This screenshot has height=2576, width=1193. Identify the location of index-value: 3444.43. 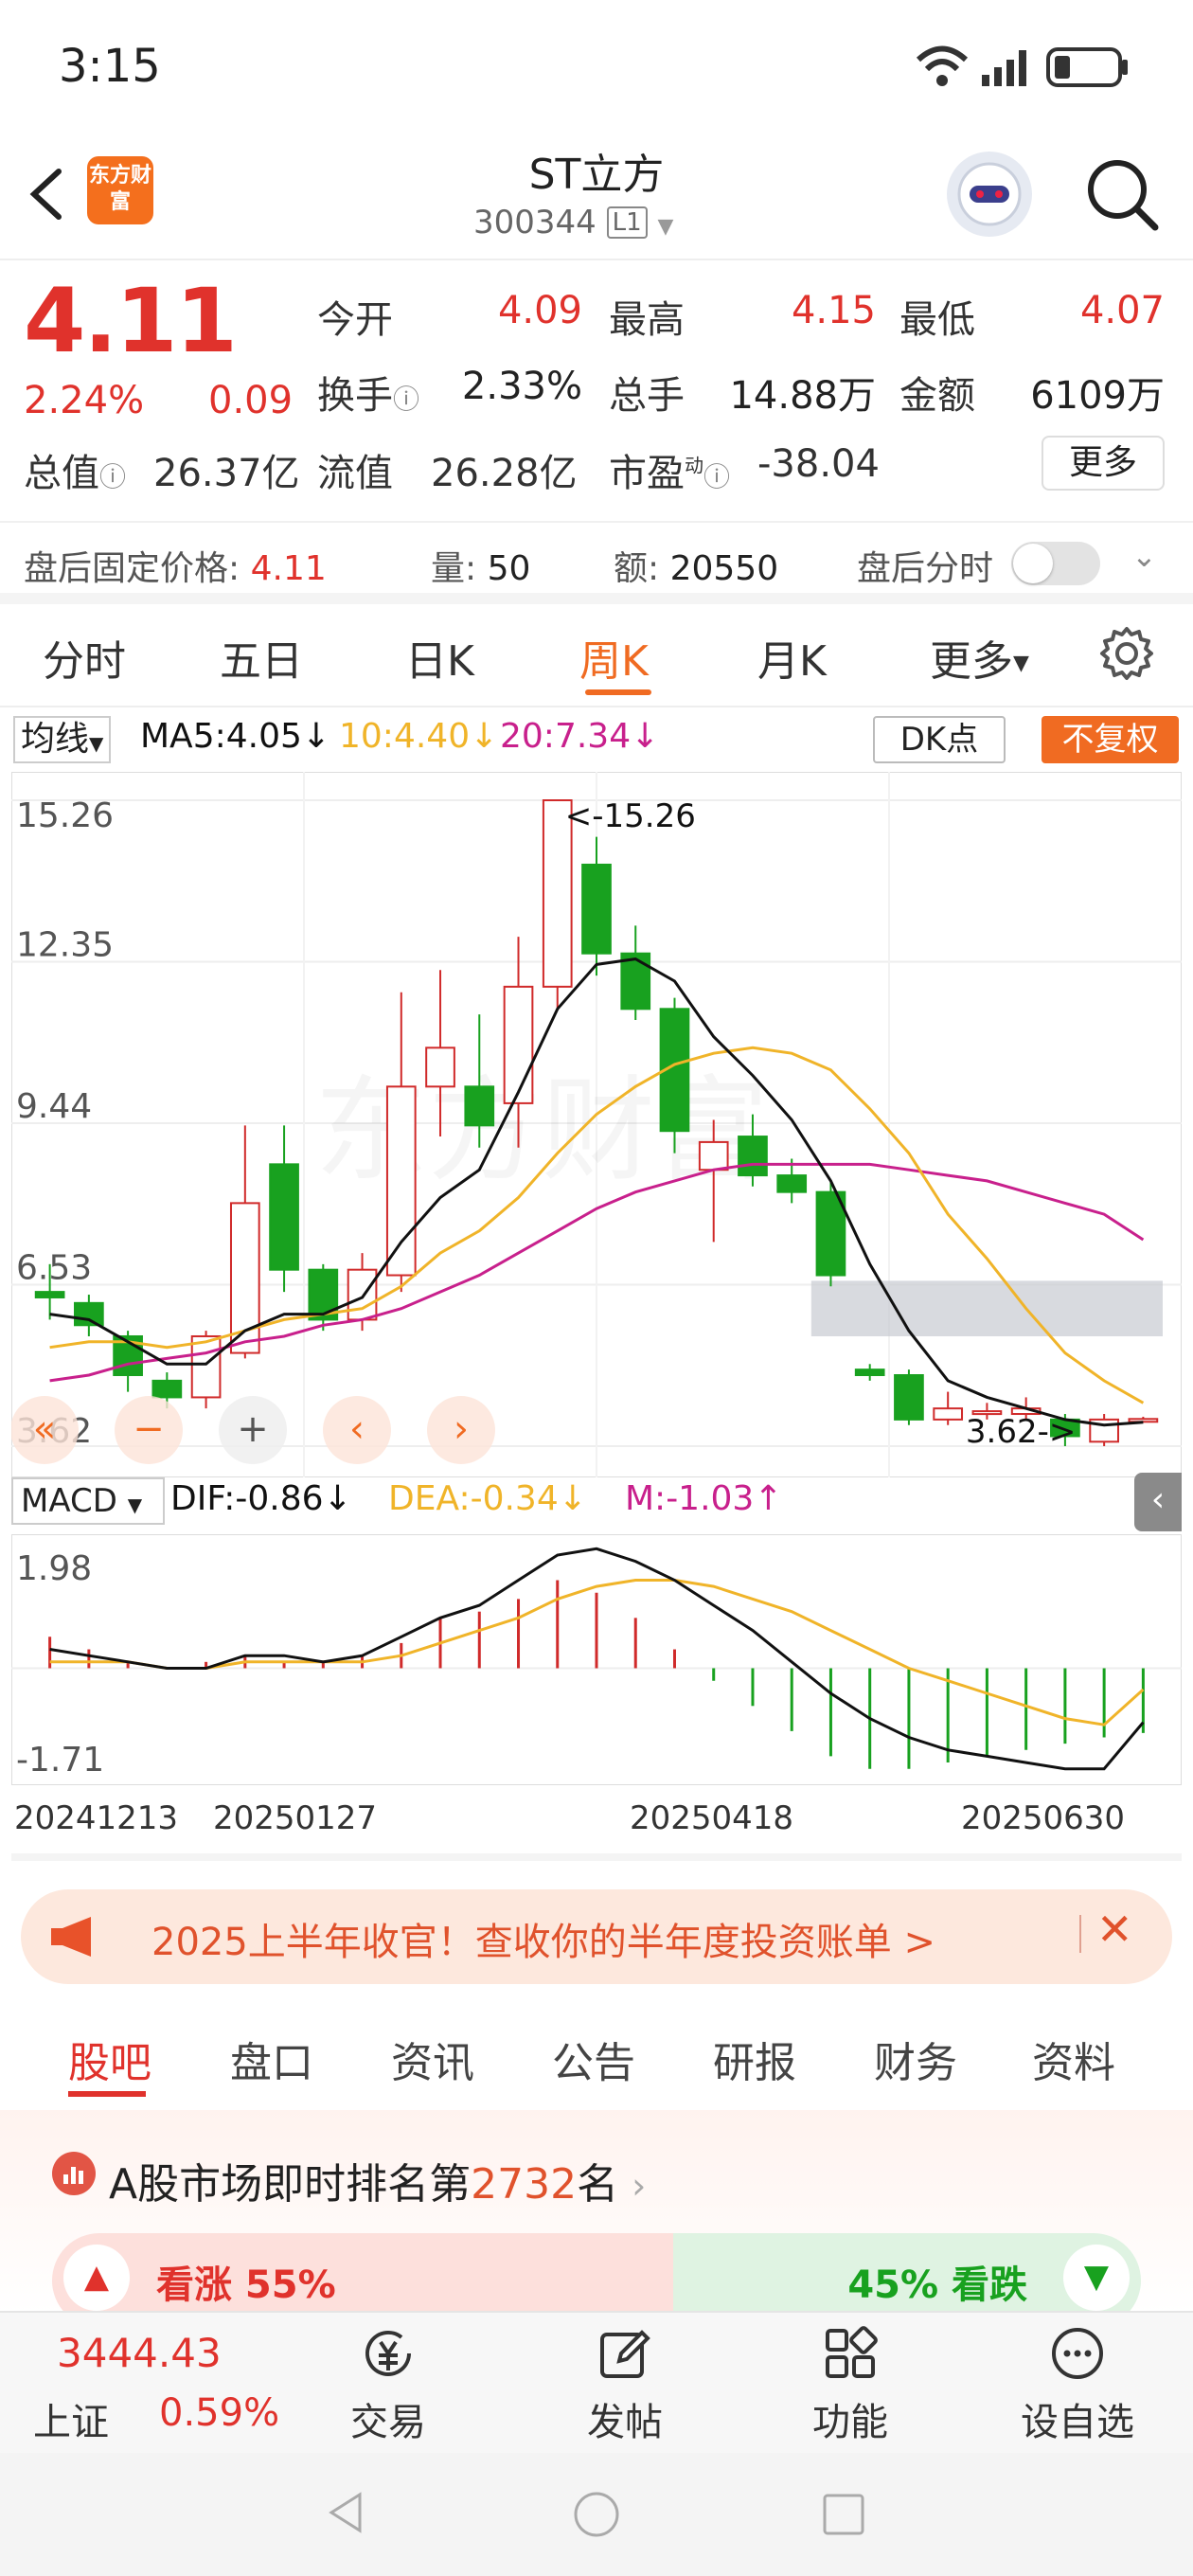
(139, 2353).